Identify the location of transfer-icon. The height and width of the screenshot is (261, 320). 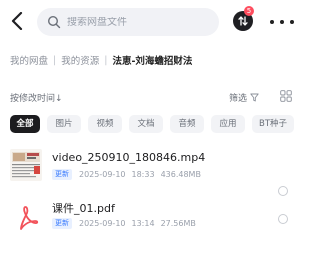
(243, 21).